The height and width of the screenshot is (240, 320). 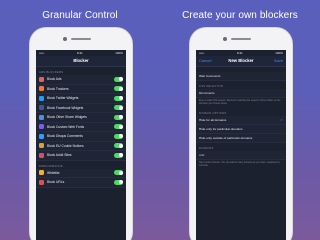 What do you see at coordinates (81, 156) in the screenshot?
I see `blocker-row-adult: Block Adult Sites` at bounding box center [81, 156].